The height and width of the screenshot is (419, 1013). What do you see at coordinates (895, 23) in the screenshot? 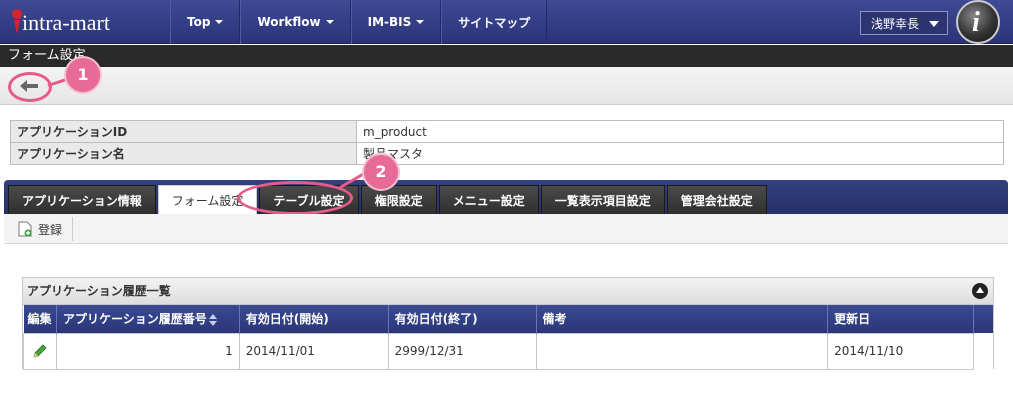
I see `user-name: 浅野幸長` at bounding box center [895, 23].